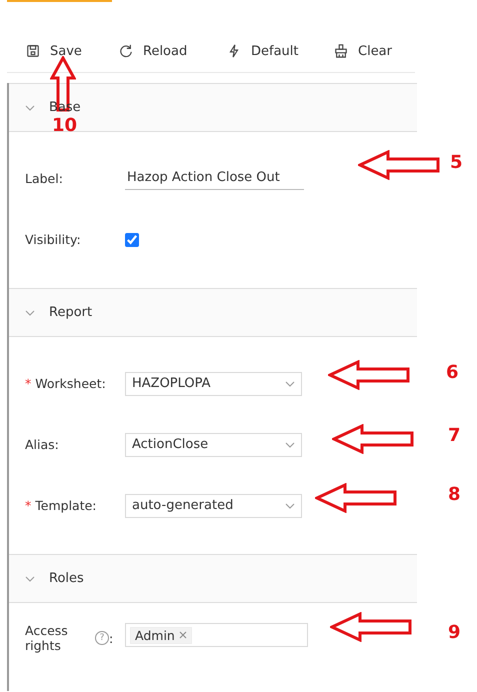 This screenshot has height=692, width=477. I want to click on broom-icon, so click(341, 51).